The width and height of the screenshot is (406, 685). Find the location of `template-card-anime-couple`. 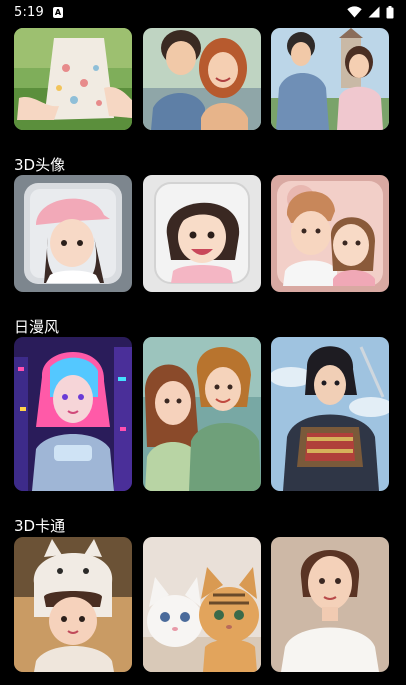

template-card-anime-couple is located at coordinates (202, 414).